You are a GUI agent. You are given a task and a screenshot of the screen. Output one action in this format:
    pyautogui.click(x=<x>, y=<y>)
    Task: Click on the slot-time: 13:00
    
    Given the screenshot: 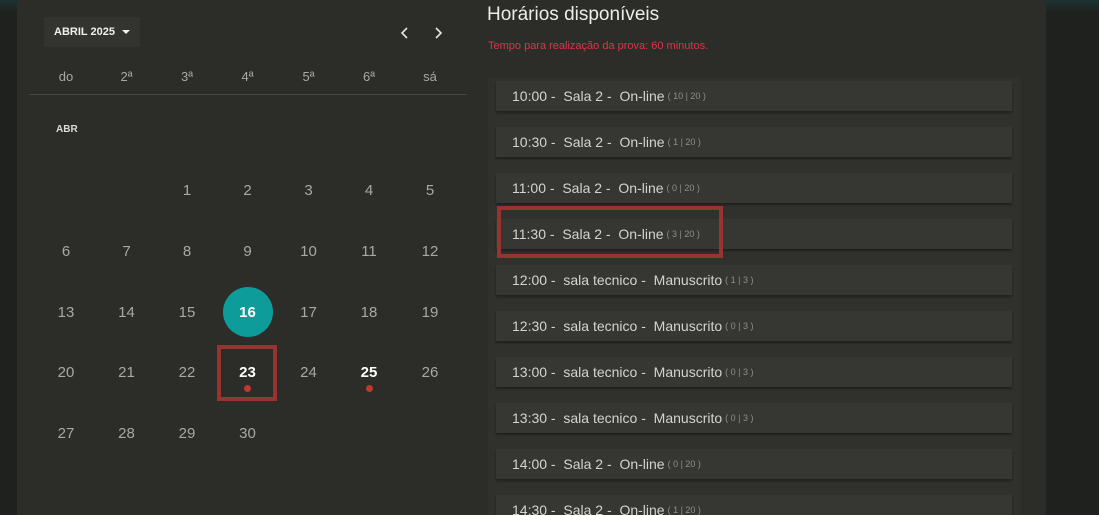 What is the action you would take?
    pyautogui.click(x=530, y=372)
    